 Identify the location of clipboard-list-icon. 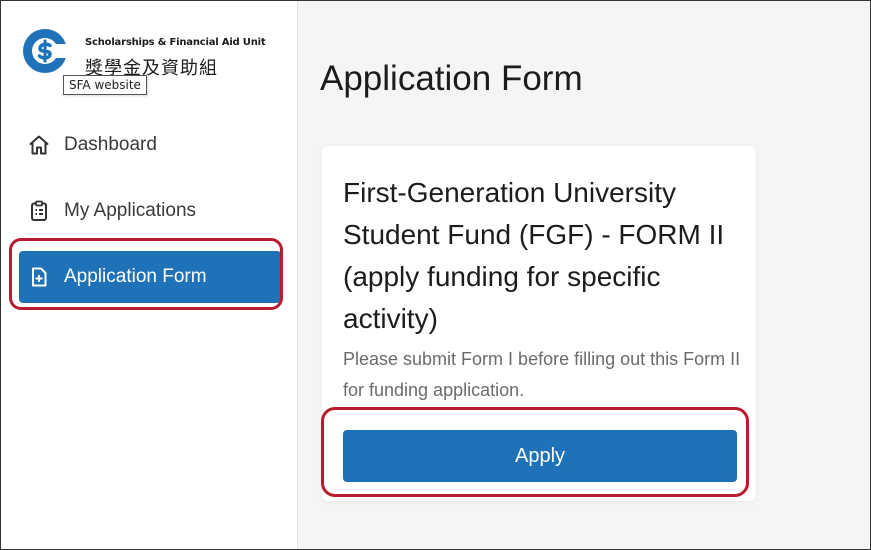
(39, 211).